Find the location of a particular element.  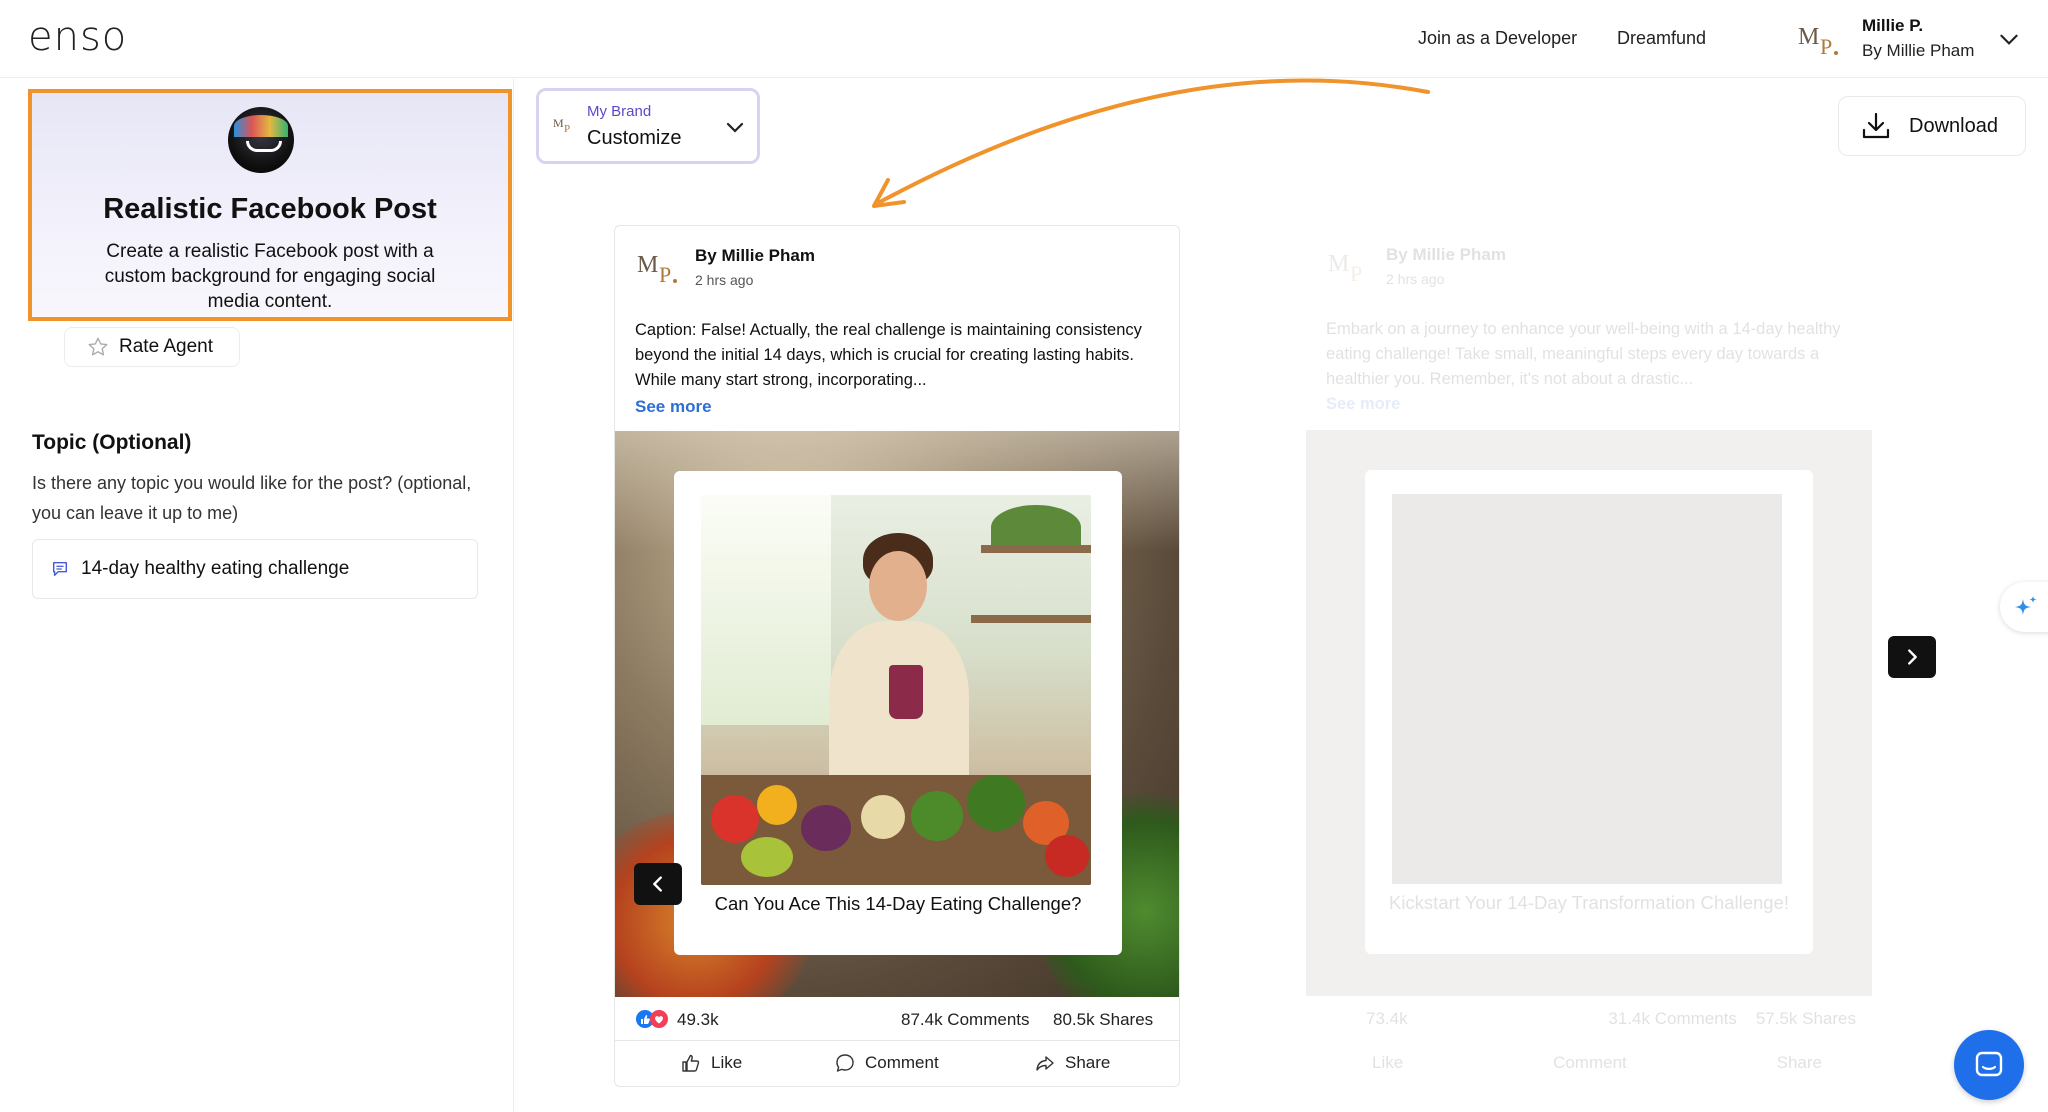

share-count: 80.5k Shares is located at coordinates (1103, 1020).